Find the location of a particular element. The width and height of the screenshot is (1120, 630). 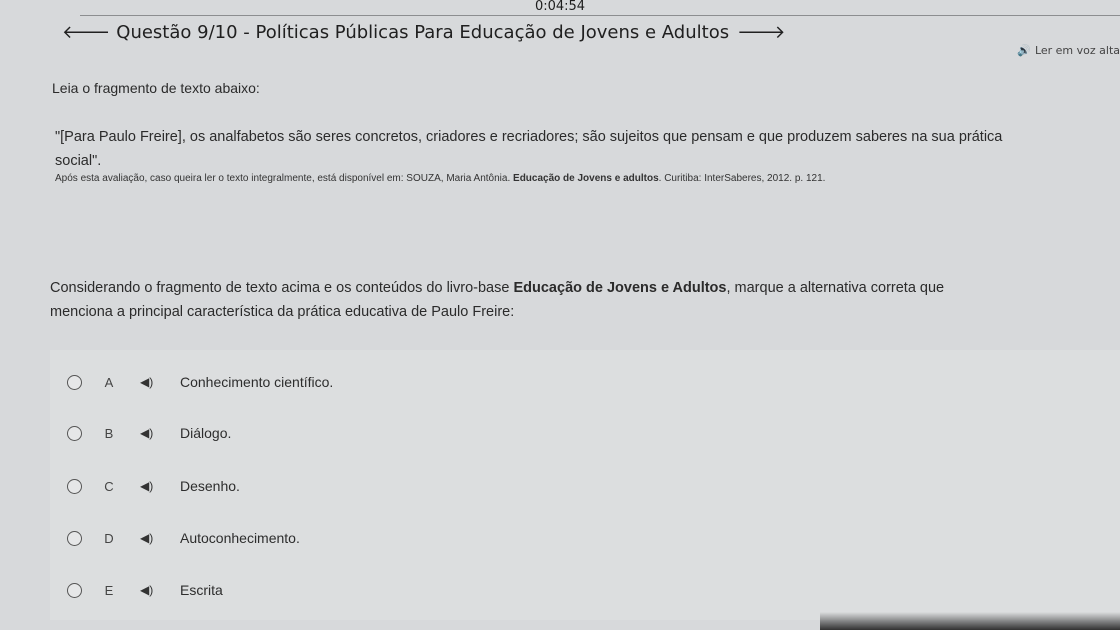

option-a: A ◀) Conhecimento científico. is located at coordinates (585, 382).